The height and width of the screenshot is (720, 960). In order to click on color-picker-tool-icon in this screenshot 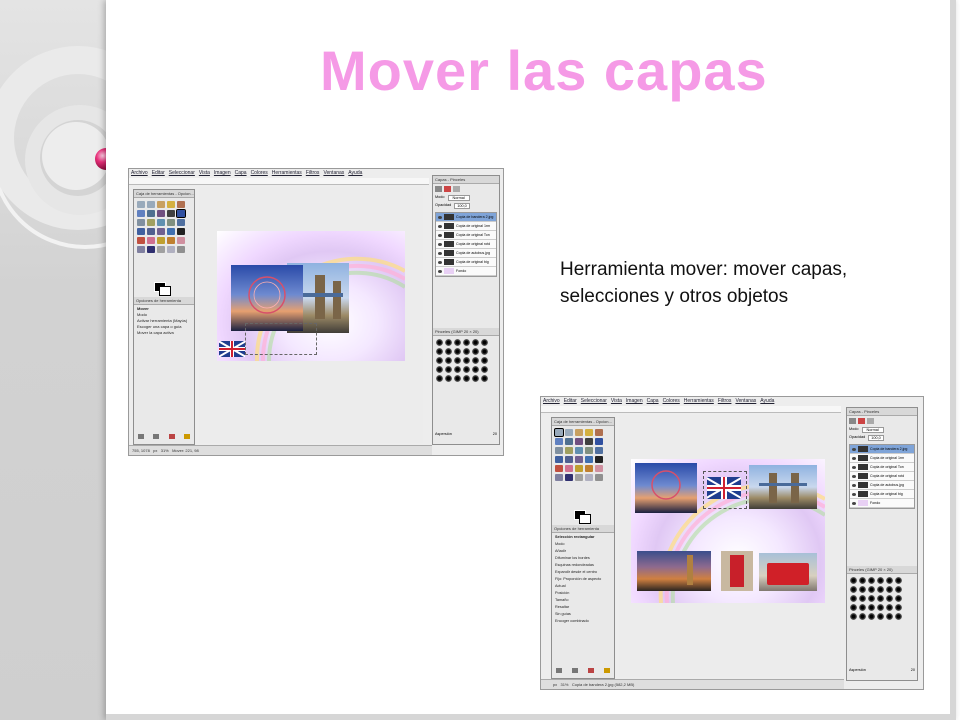, I will do `click(589, 441)`.